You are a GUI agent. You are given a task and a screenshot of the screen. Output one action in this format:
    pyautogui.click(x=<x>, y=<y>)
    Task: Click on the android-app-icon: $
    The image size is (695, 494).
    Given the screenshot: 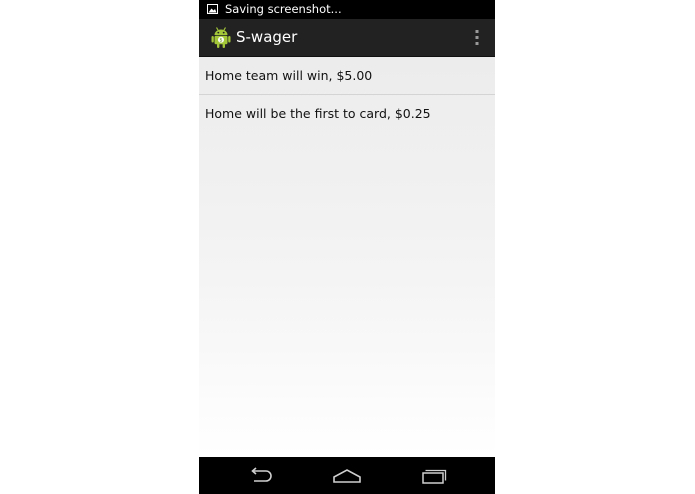 What is the action you would take?
    pyautogui.click(x=221, y=37)
    